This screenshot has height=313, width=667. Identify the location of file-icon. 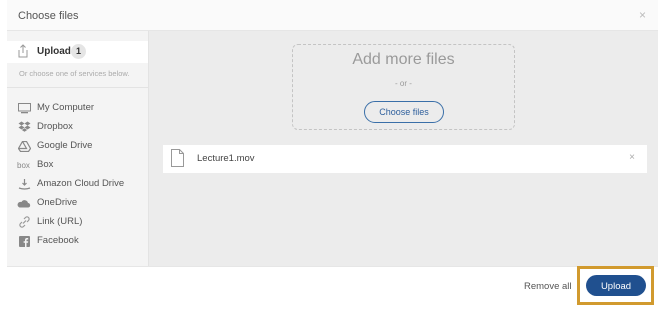
(177, 158).